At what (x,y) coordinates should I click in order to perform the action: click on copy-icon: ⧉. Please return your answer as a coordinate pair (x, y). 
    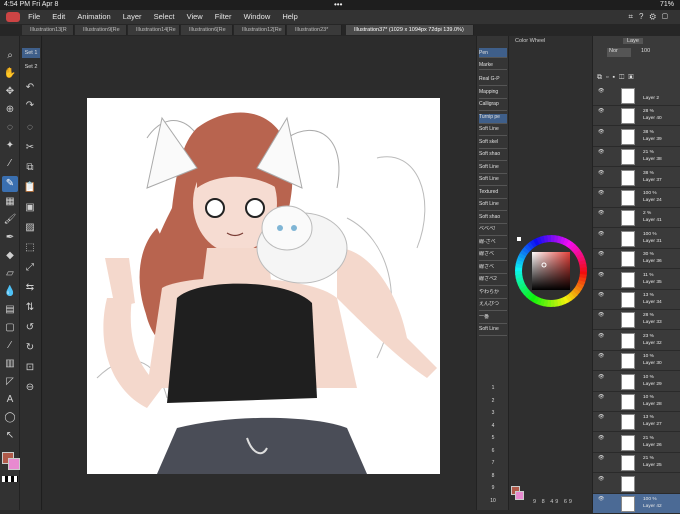
    Looking at the image, I should click on (30, 168).